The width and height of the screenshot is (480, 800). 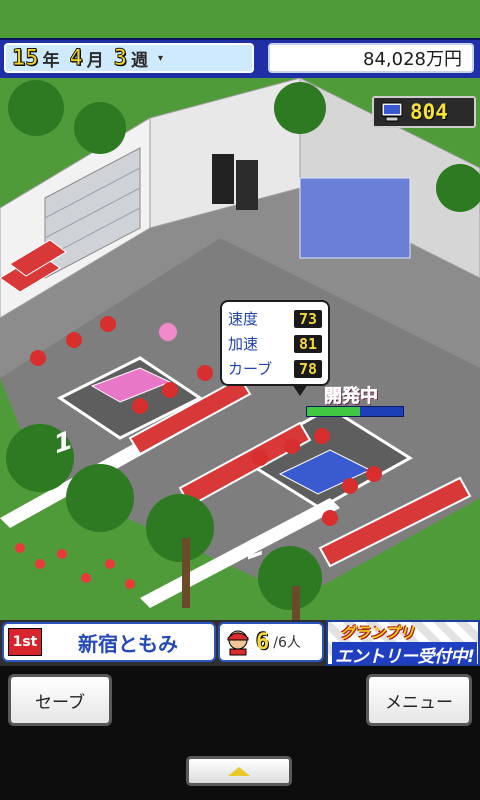 I want to click on staff-current: 6, so click(x=263, y=642).